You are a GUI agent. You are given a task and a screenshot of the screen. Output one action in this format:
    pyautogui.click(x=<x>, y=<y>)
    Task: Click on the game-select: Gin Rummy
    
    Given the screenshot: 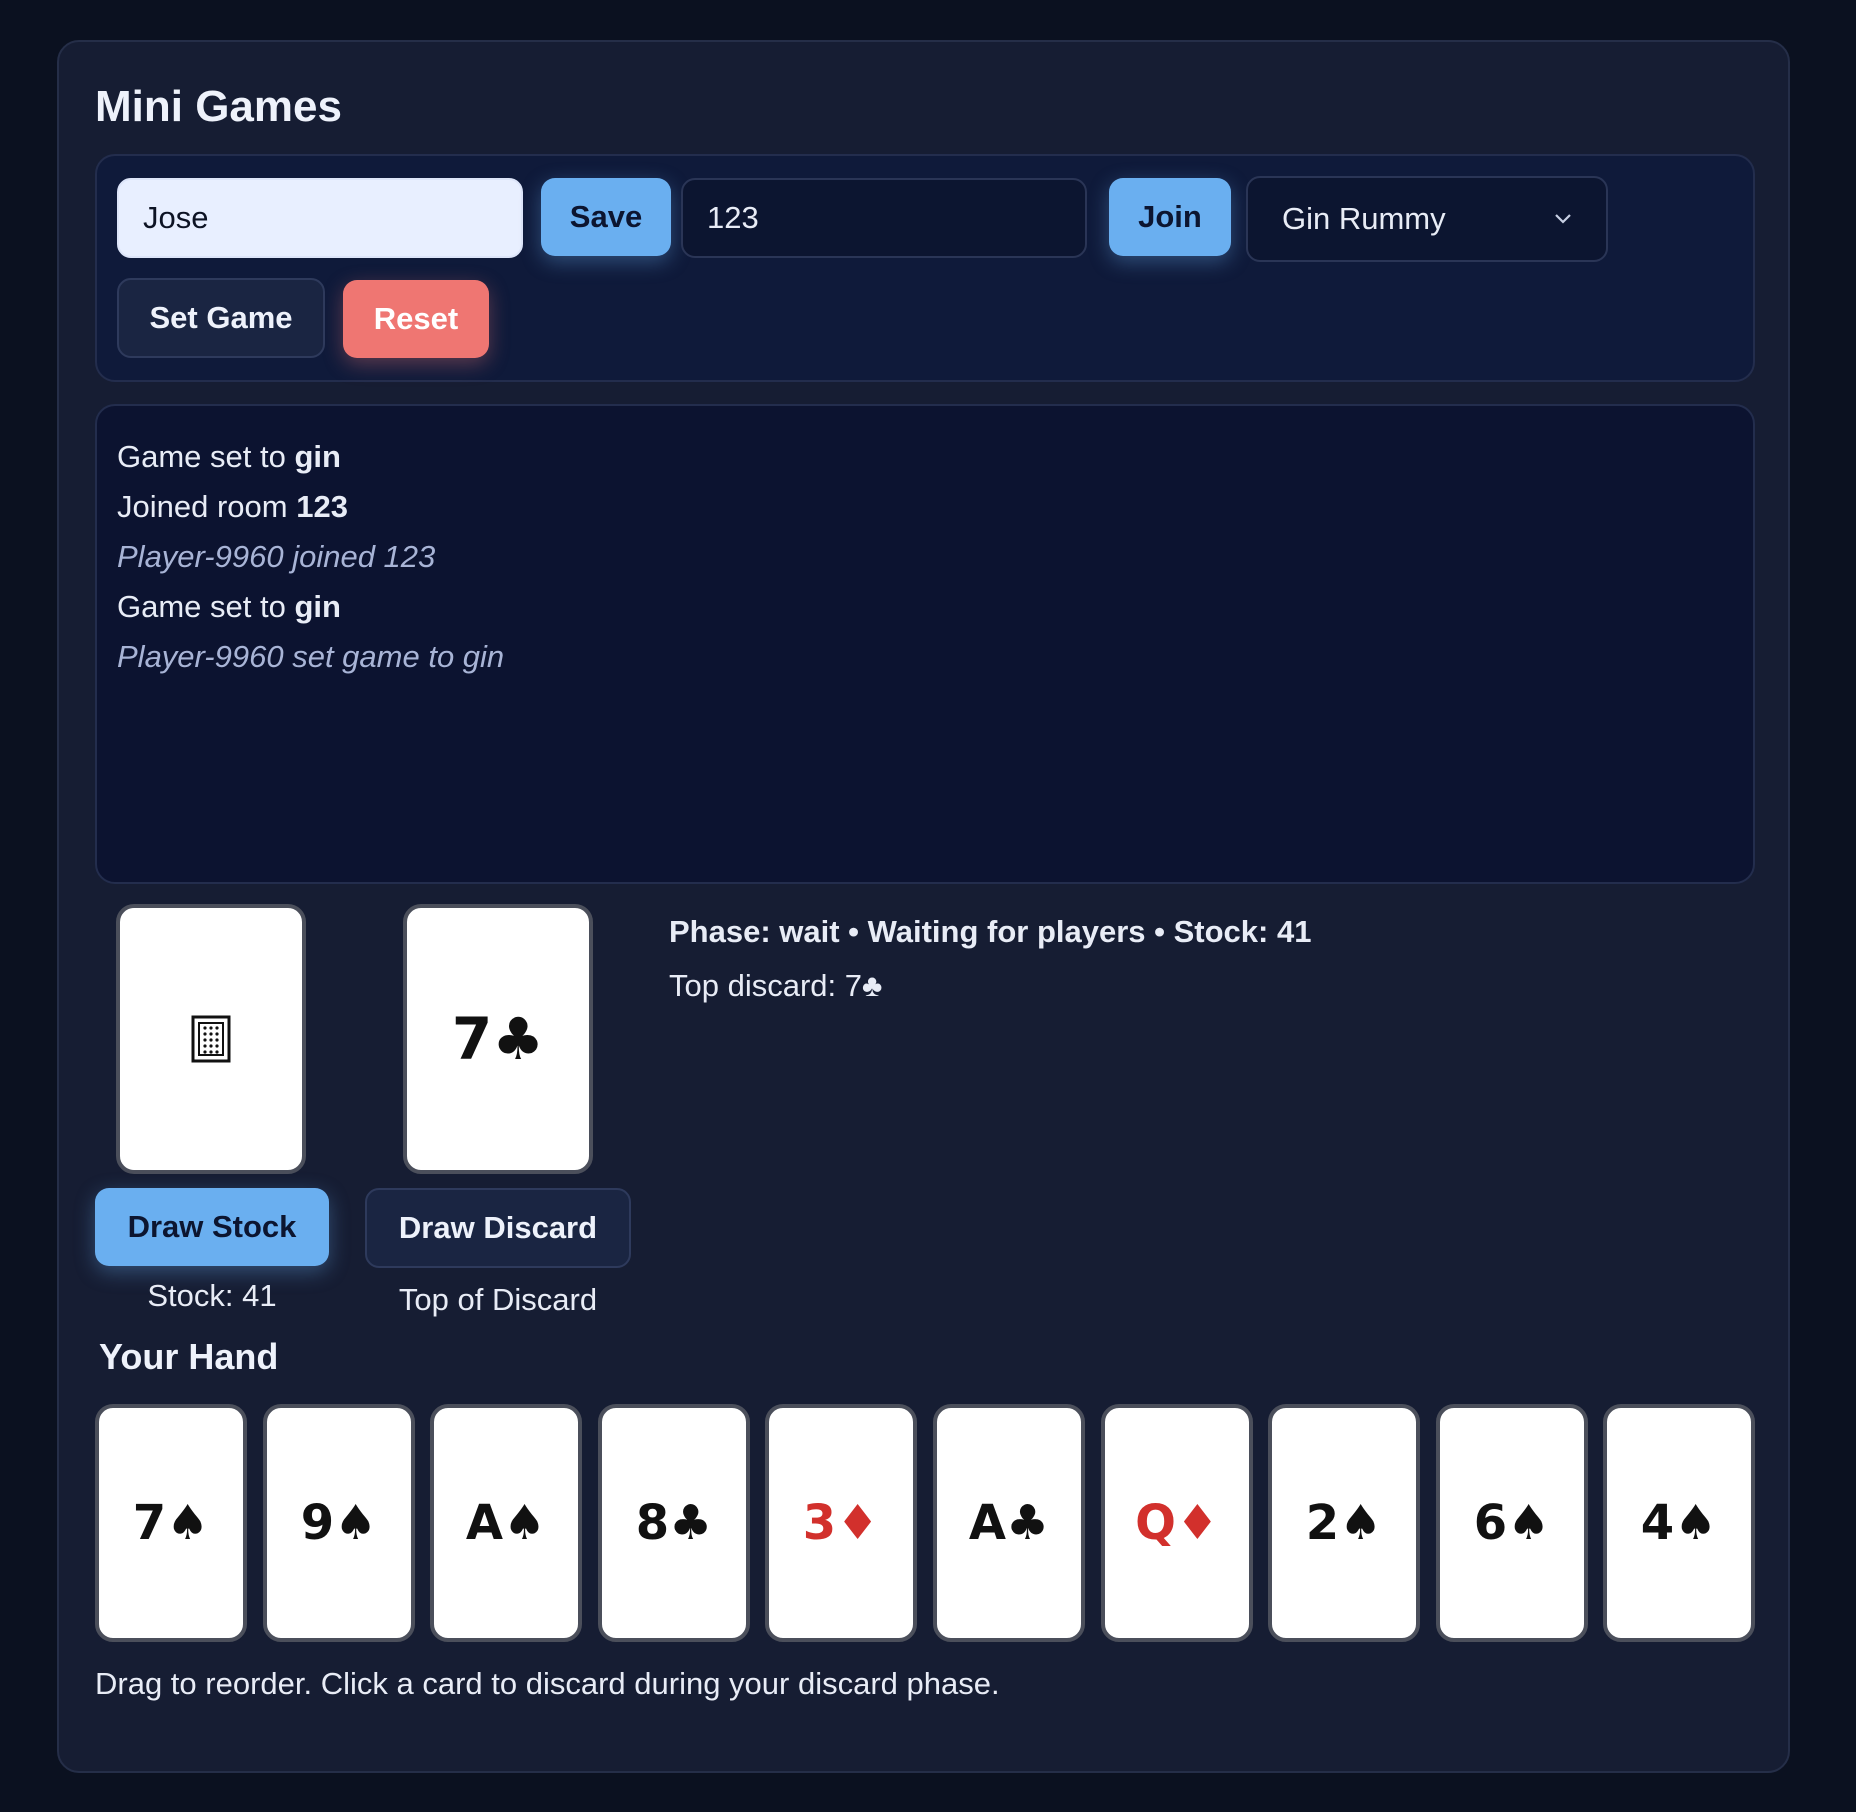 What is the action you would take?
    pyautogui.click(x=1427, y=219)
    